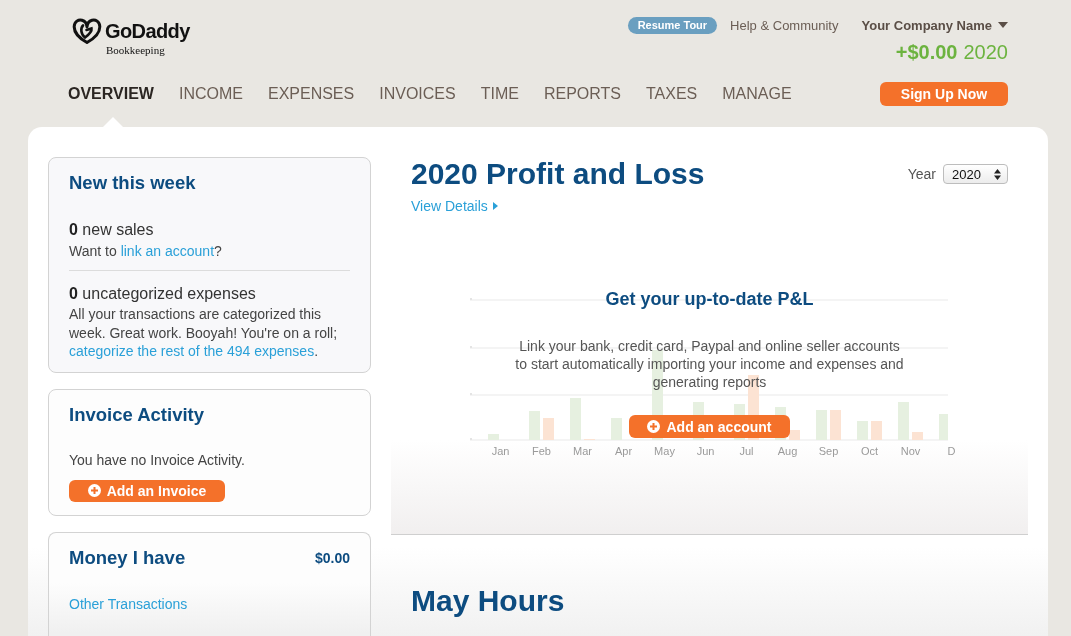 The height and width of the screenshot is (636, 1071). What do you see at coordinates (163, 294) in the screenshot?
I see `uncategorized-expenses-summary: 0 uncategorized expenses` at bounding box center [163, 294].